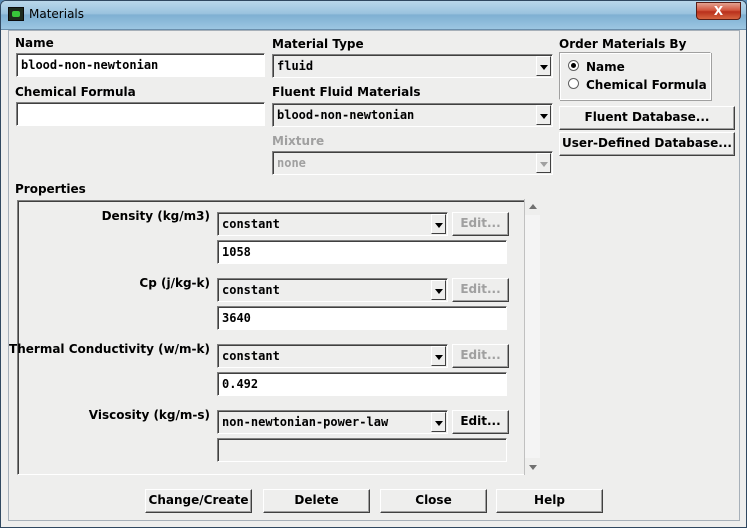 Image resolution: width=747 pixels, height=528 pixels. What do you see at coordinates (332, 356) in the screenshot?
I see `thermal-conductivity-method-dropdown: constant` at bounding box center [332, 356].